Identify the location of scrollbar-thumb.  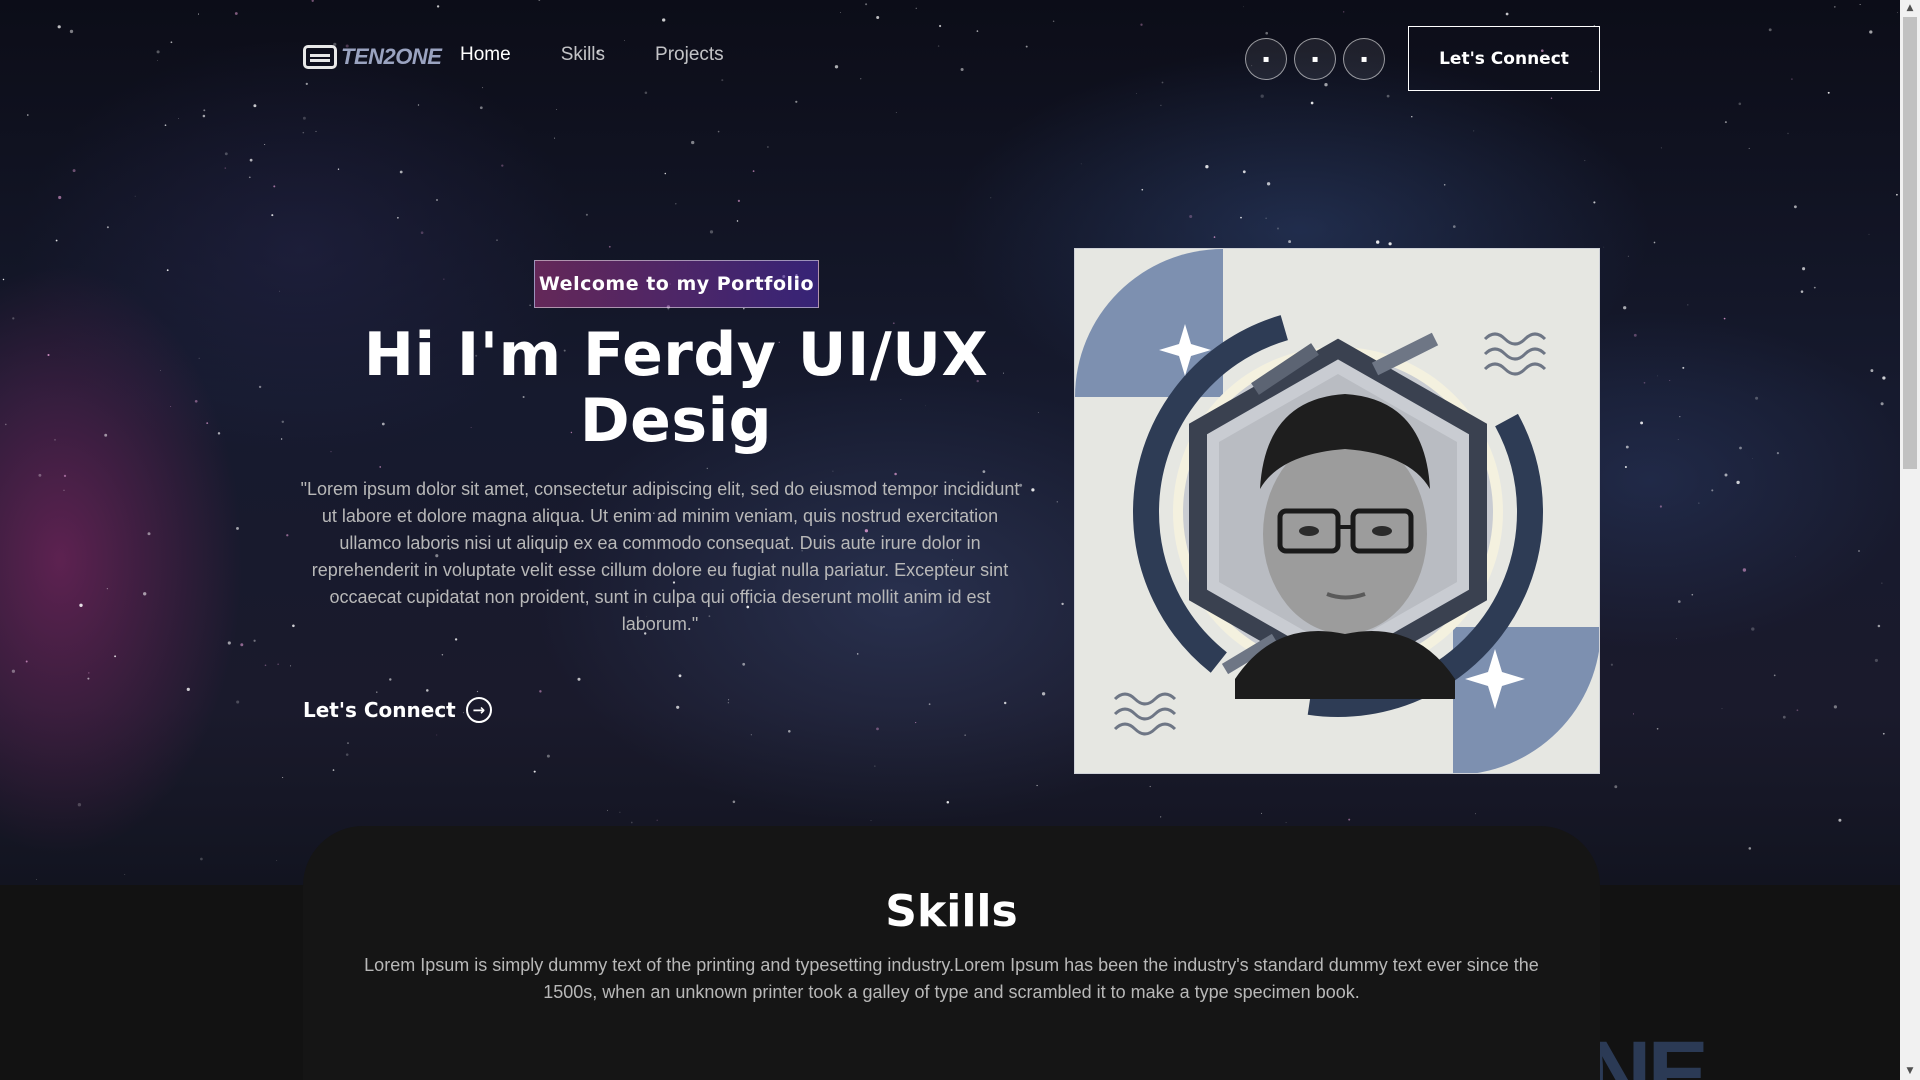
(1910, 243).